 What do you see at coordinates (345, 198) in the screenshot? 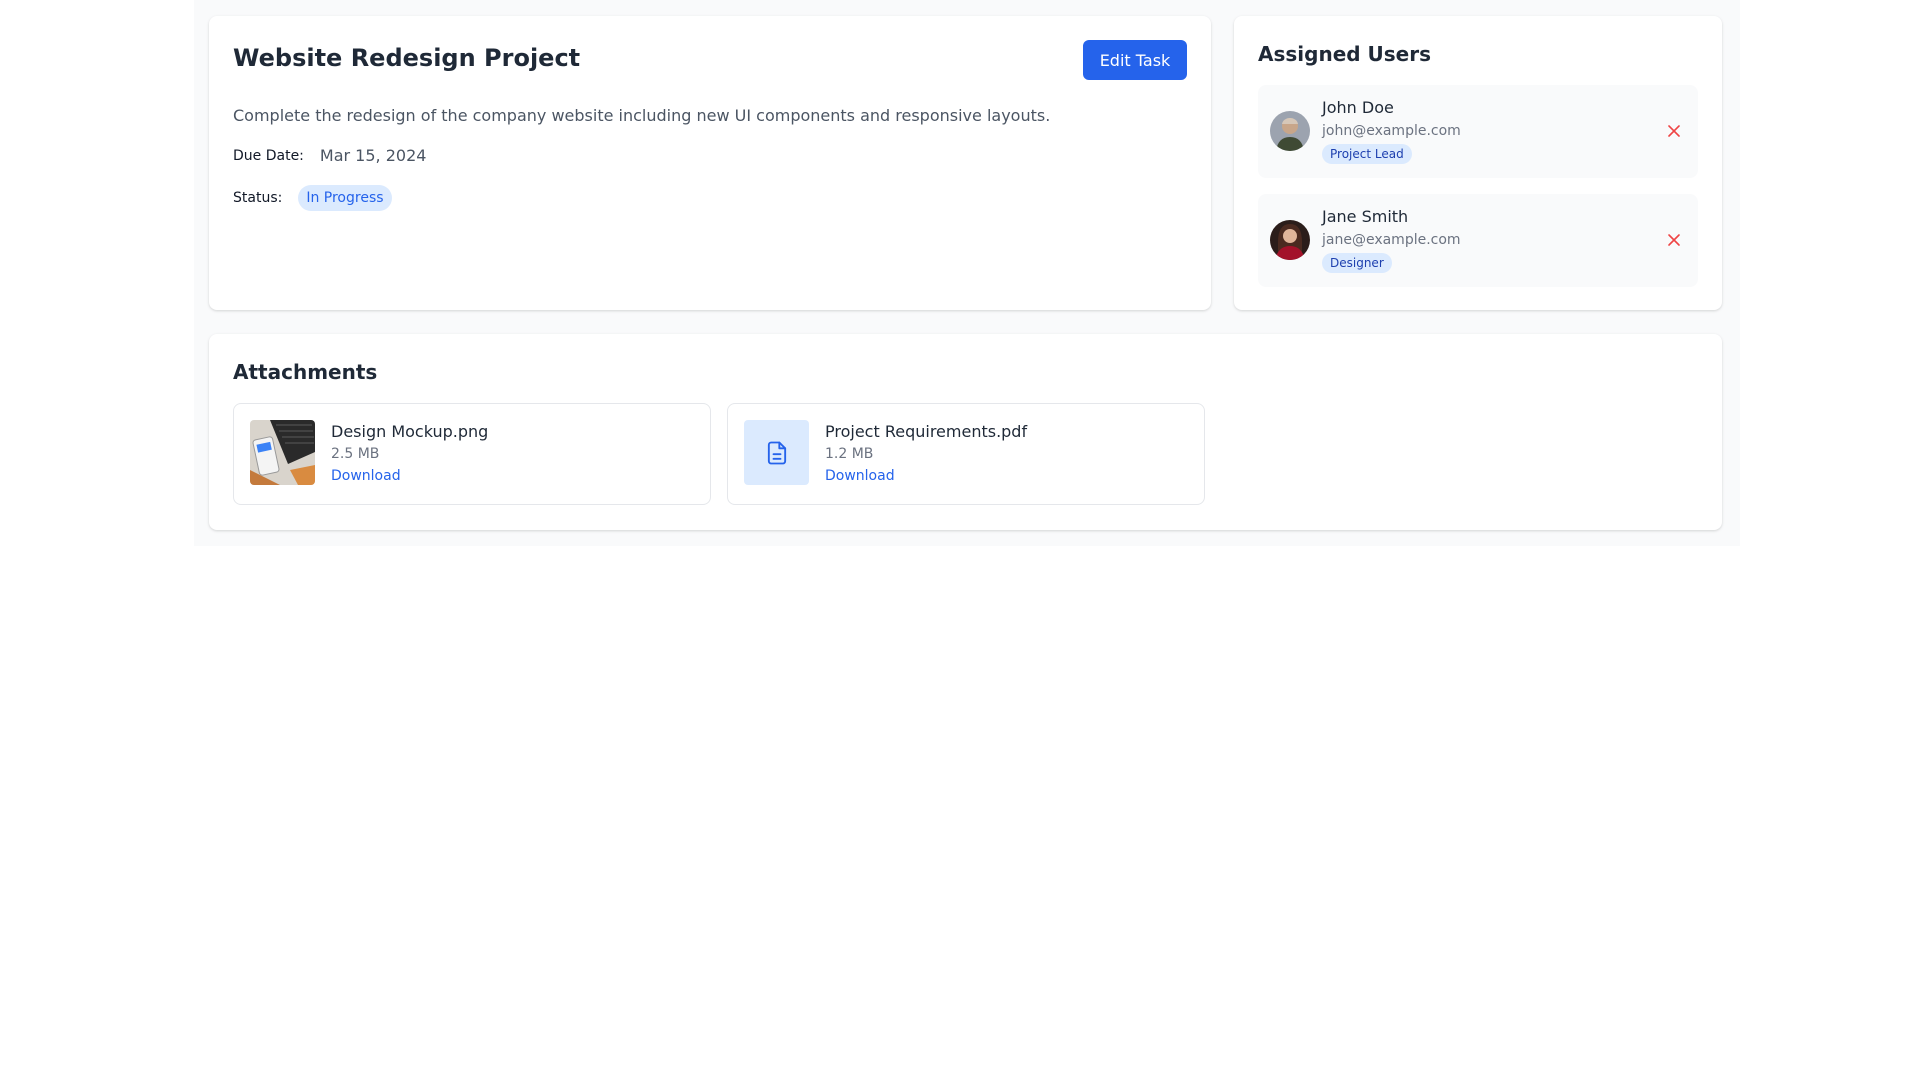
I see `status-badge: In Progress` at bounding box center [345, 198].